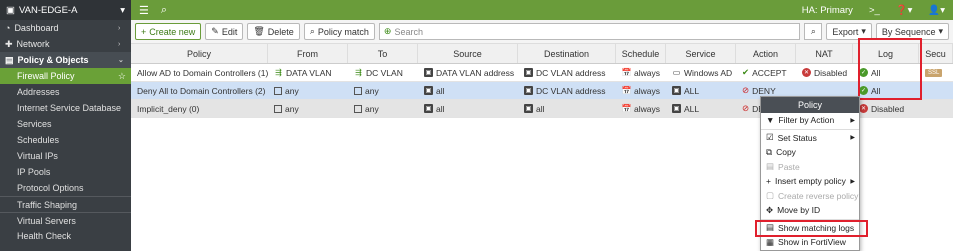 This screenshot has width=953, height=251. What do you see at coordinates (567, 53) in the screenshot?
I see `column-header-destination: Destination` at bounding box center [567, 53].